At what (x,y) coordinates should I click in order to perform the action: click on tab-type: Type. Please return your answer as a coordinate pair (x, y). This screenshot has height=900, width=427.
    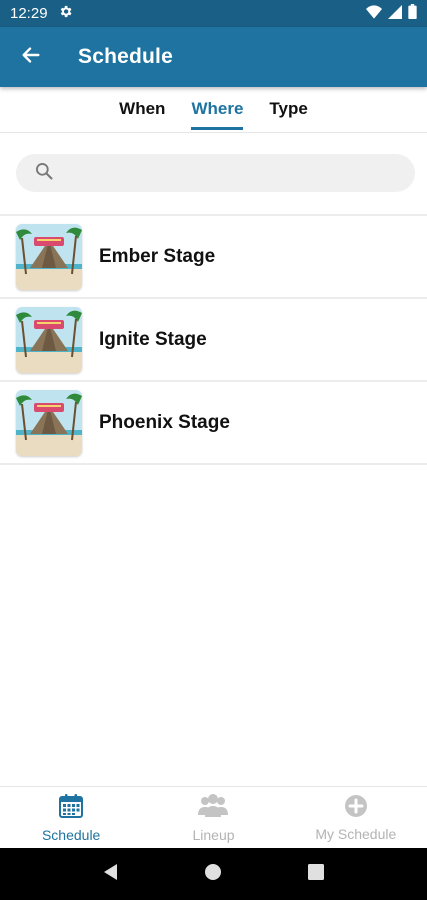
    Looking at the image, I should click on (288, 109).